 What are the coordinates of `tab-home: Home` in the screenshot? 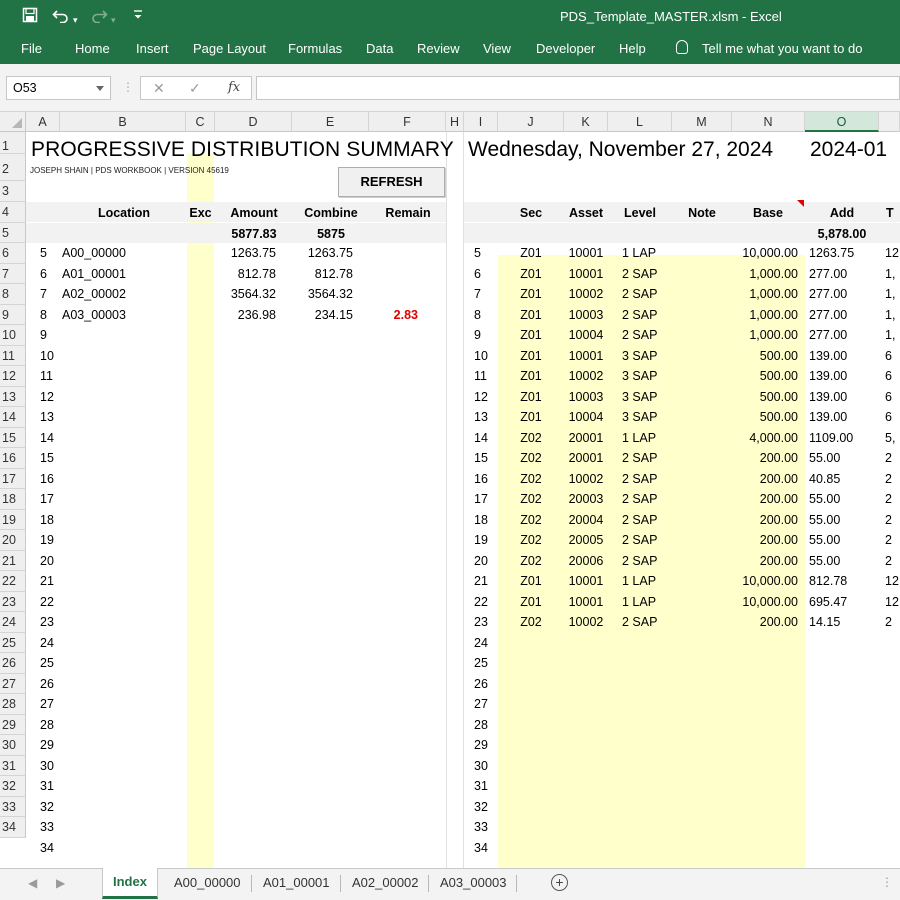 It's located at (92, 48).